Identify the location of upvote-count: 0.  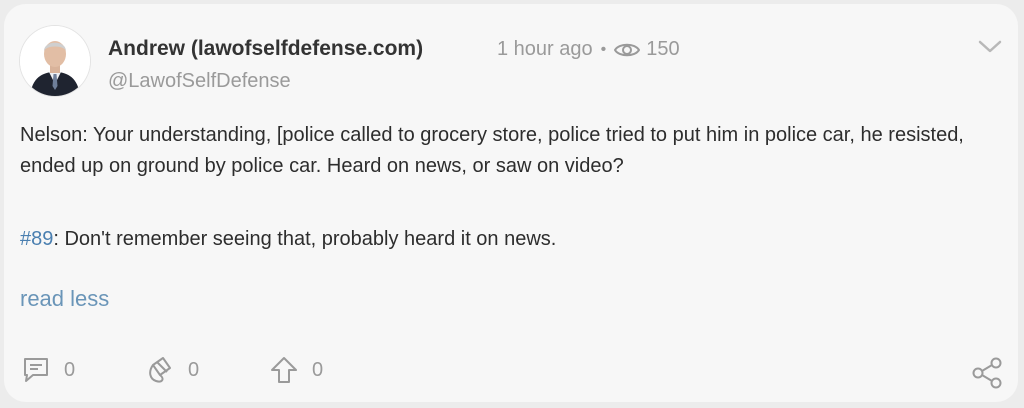
(318, 369).